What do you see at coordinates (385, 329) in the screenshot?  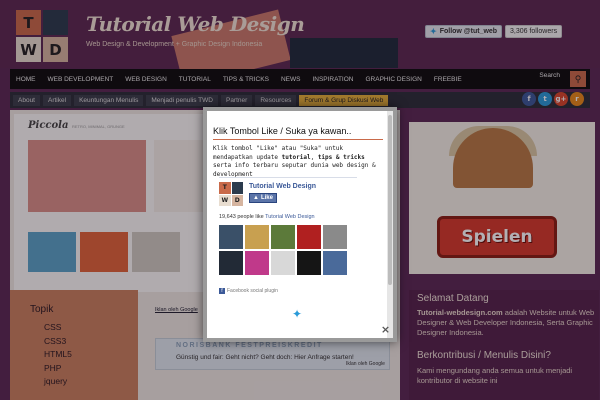 I see `close-icon: ×` at bounding box center [385, 329].